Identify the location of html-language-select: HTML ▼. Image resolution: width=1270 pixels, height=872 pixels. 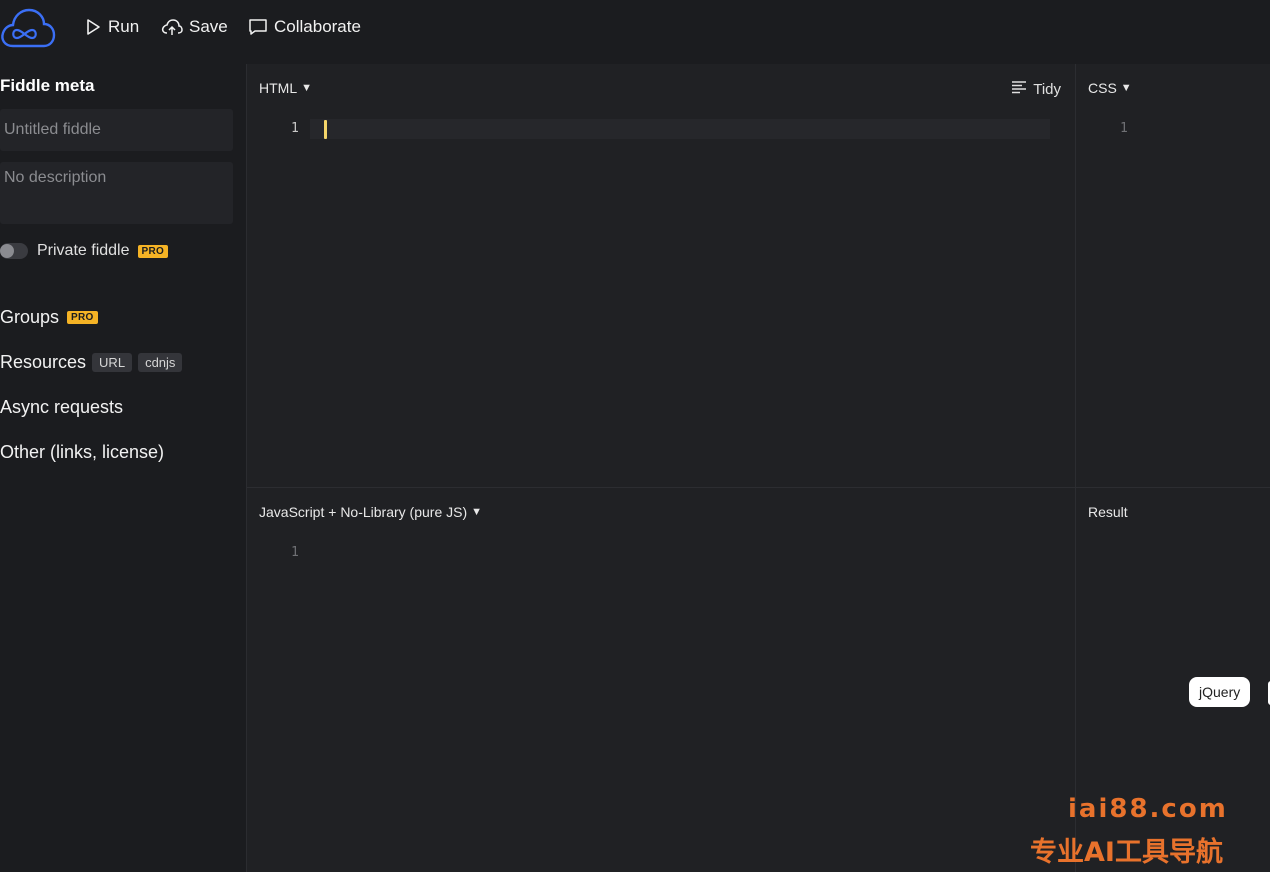
(285, 88).